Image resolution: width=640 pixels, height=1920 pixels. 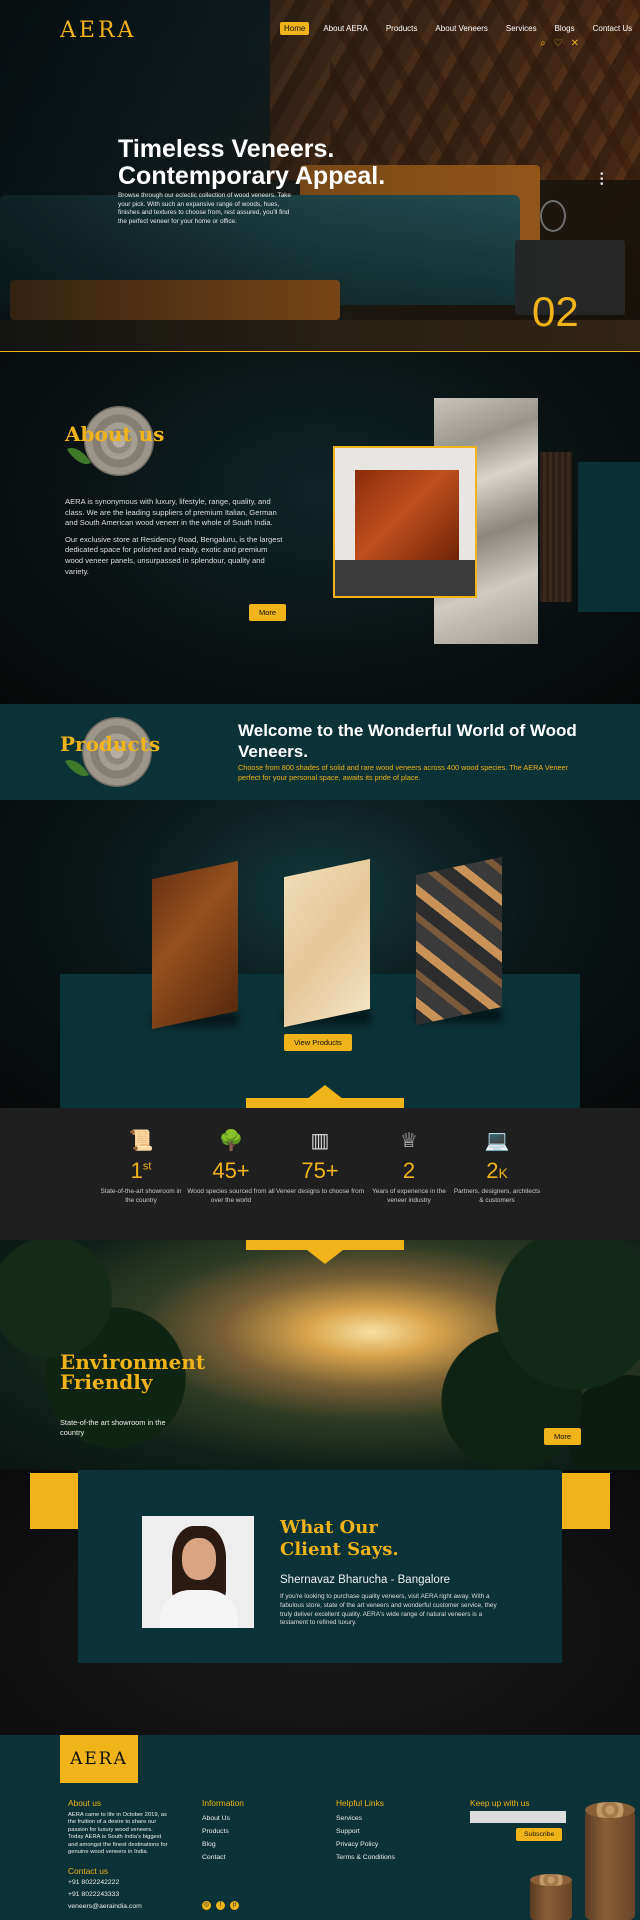 I want to click on nav-item-about-aera: About AERA, so click(x=345, y=28).